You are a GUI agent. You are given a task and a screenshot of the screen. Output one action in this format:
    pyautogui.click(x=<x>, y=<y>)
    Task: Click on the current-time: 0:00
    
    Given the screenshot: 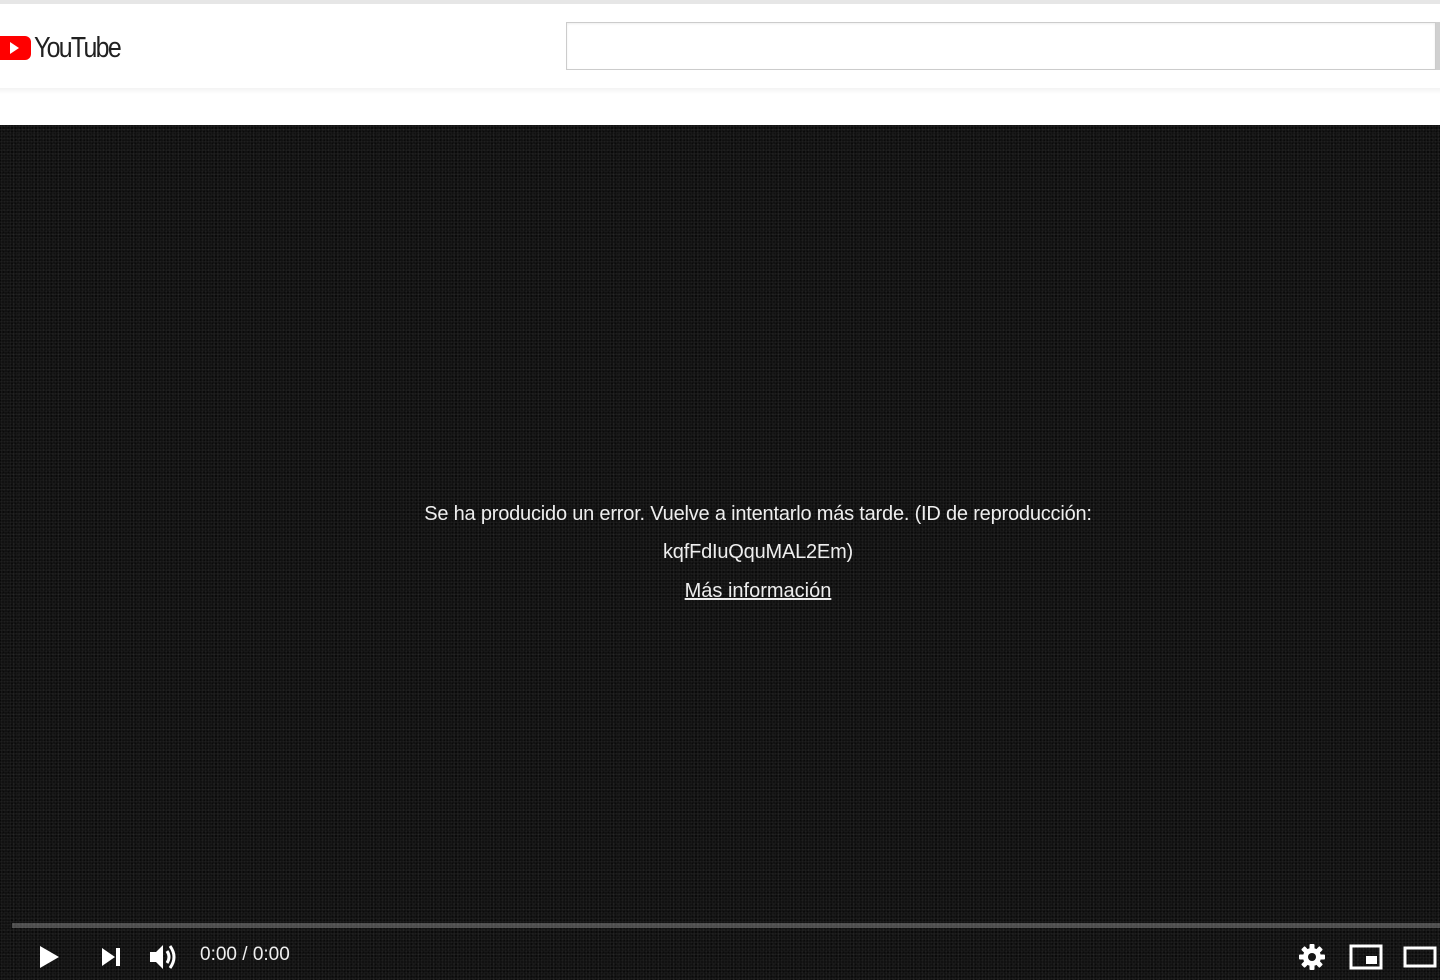 What is the action you would take?
    pyautogui.click(x=218, y=954)
    